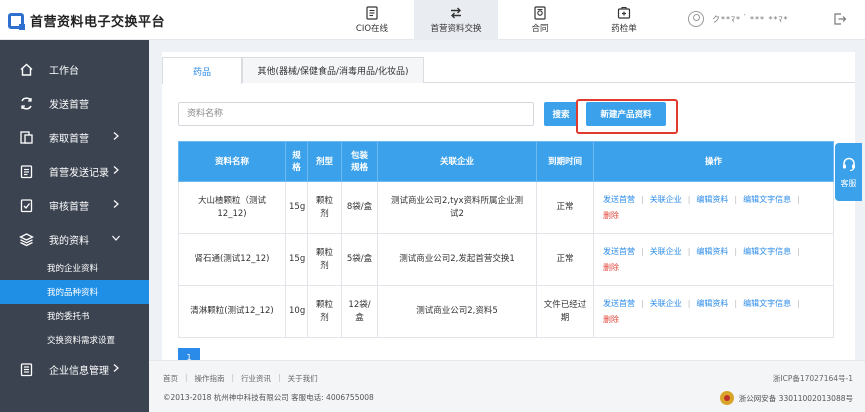 The height and width of the screenshot is (412, 865). Describe the element at coordinates (359, 161) in the screenshot. I see `header-pack: 包装规格` at that location.